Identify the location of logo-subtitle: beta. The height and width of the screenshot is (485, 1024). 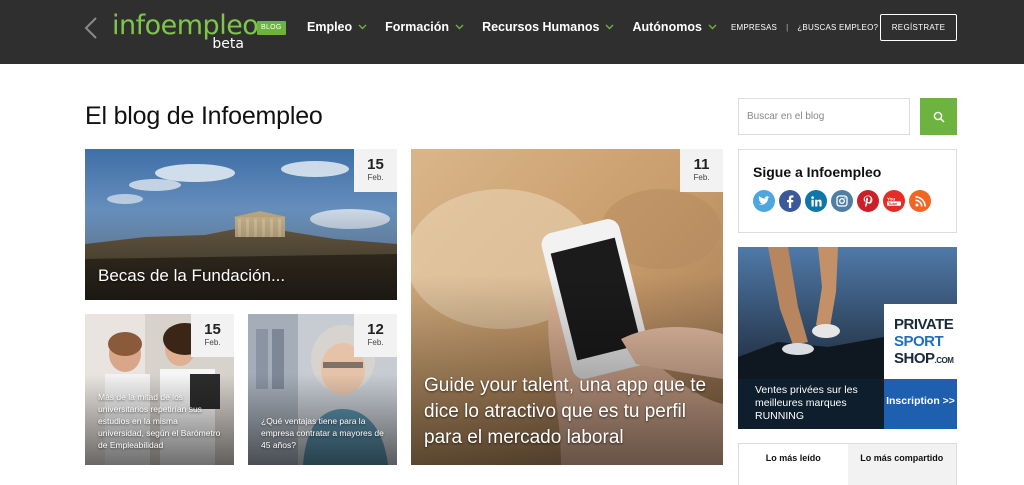
(228, 44).